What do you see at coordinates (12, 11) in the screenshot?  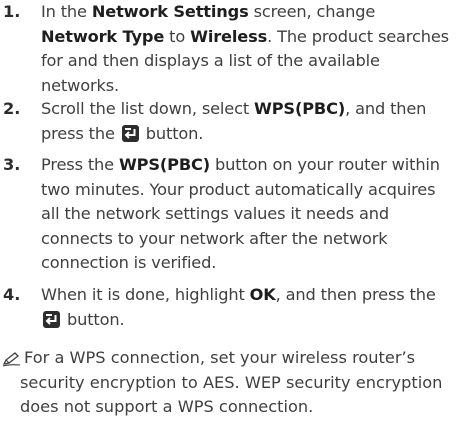 I see `step-number: 1.` at bounding box center [12, 11].